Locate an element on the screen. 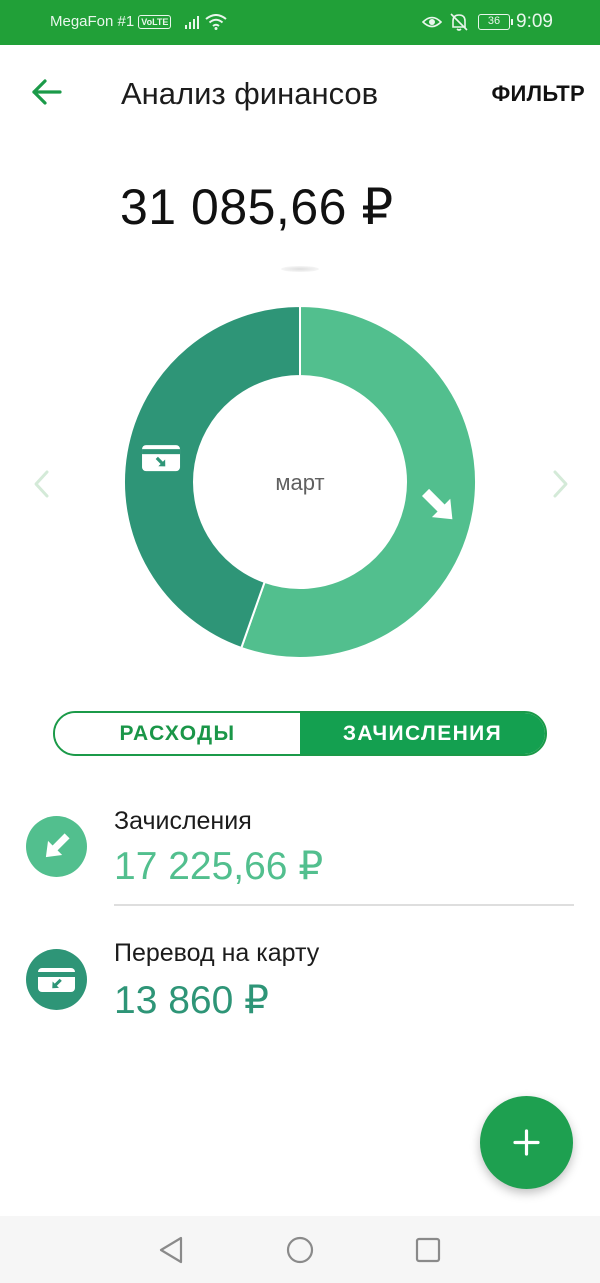 Image resolution: width=600 pixels, height=1283 pixels. nav-home-icon is located at coordinates (300, 1250).